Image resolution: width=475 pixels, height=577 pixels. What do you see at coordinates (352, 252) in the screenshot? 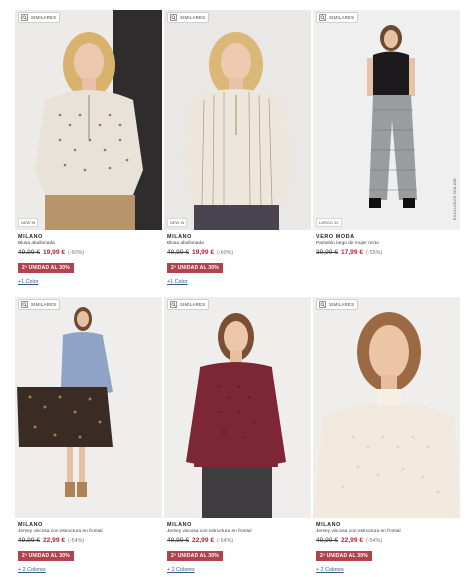
I see `sale-price: 17,99 €` at bounding box center [352, 252].